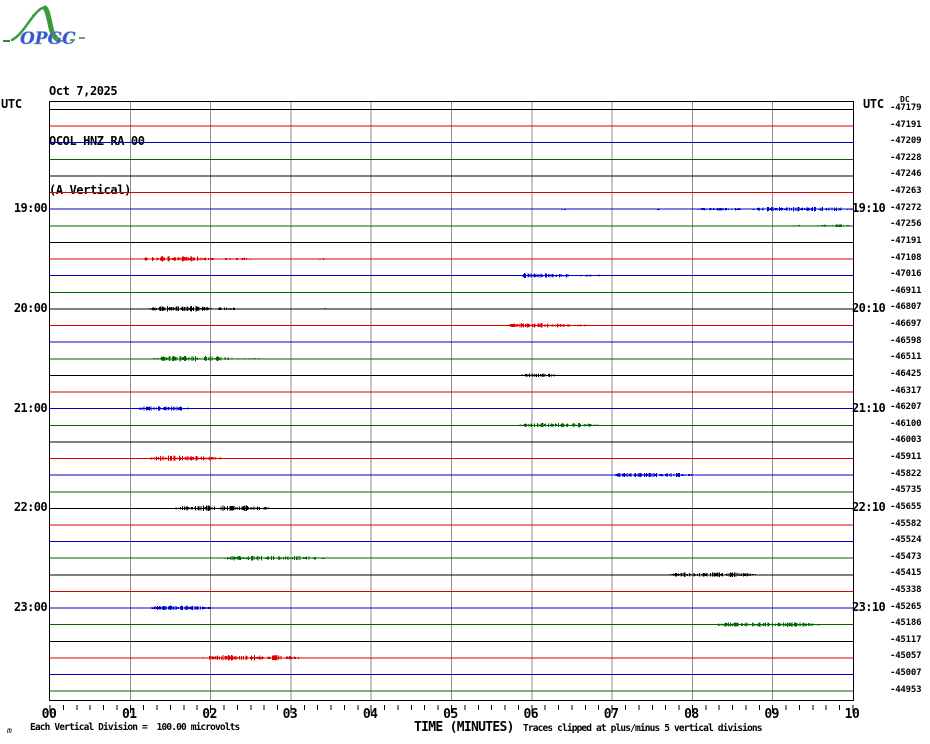  What do you see at coordinates (290, 714) in the screenshot?
I see `x-tick-label-03: 03` at bounding box center [290, 714].